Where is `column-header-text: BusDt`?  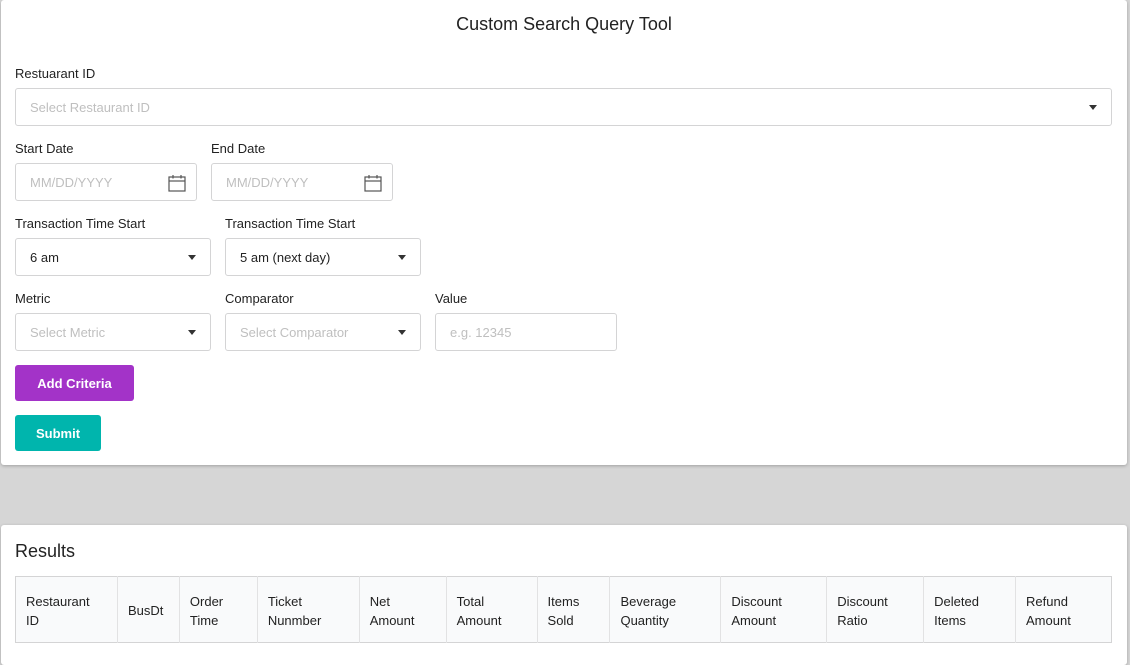
column-header-text: BusDt is located at coordinates (145, 610).